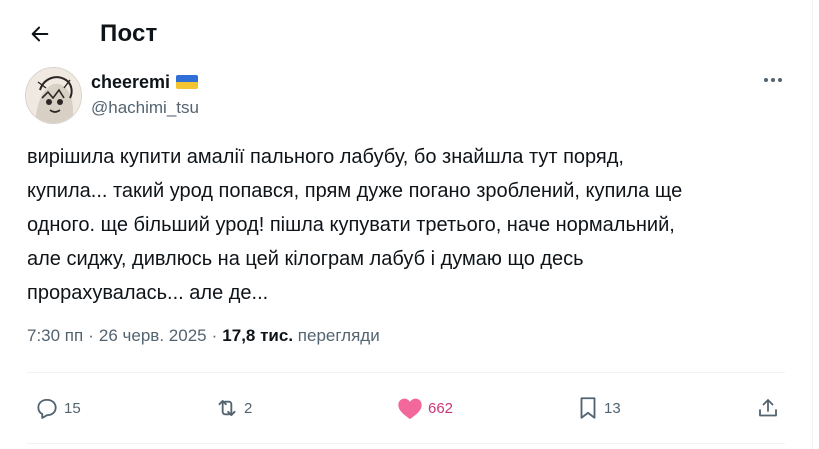  I want to click on user-handle: @hachimi_tsu, so click(145, 108).